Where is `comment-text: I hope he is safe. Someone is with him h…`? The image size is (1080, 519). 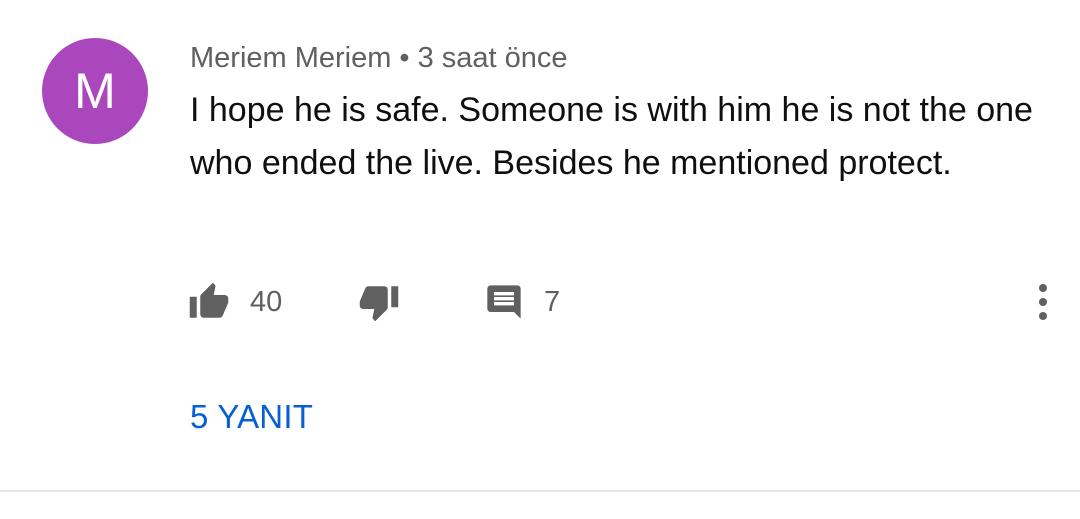 comment-text: I hope he is safe. Someone is with him h… is located at coordinates (611, 136).